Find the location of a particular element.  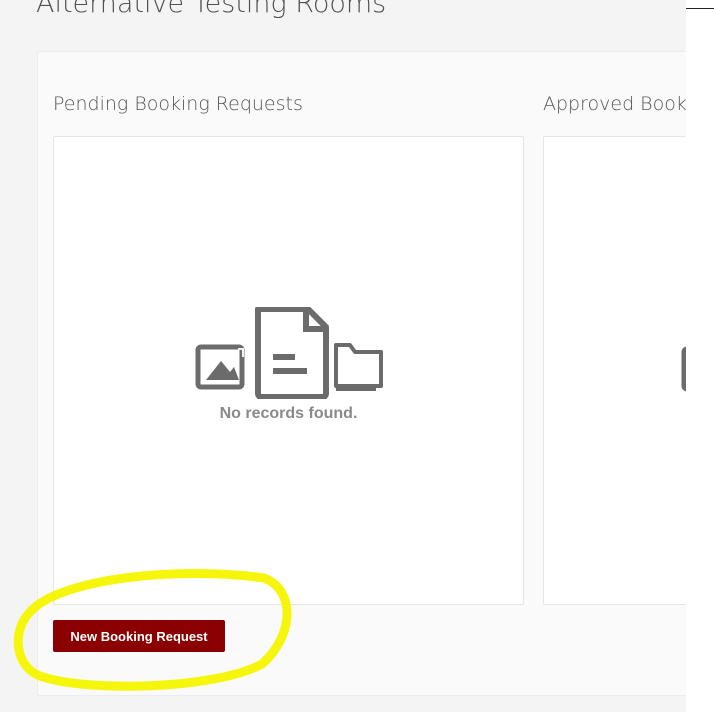

window-edge-line is located at coordinates (700, 8).